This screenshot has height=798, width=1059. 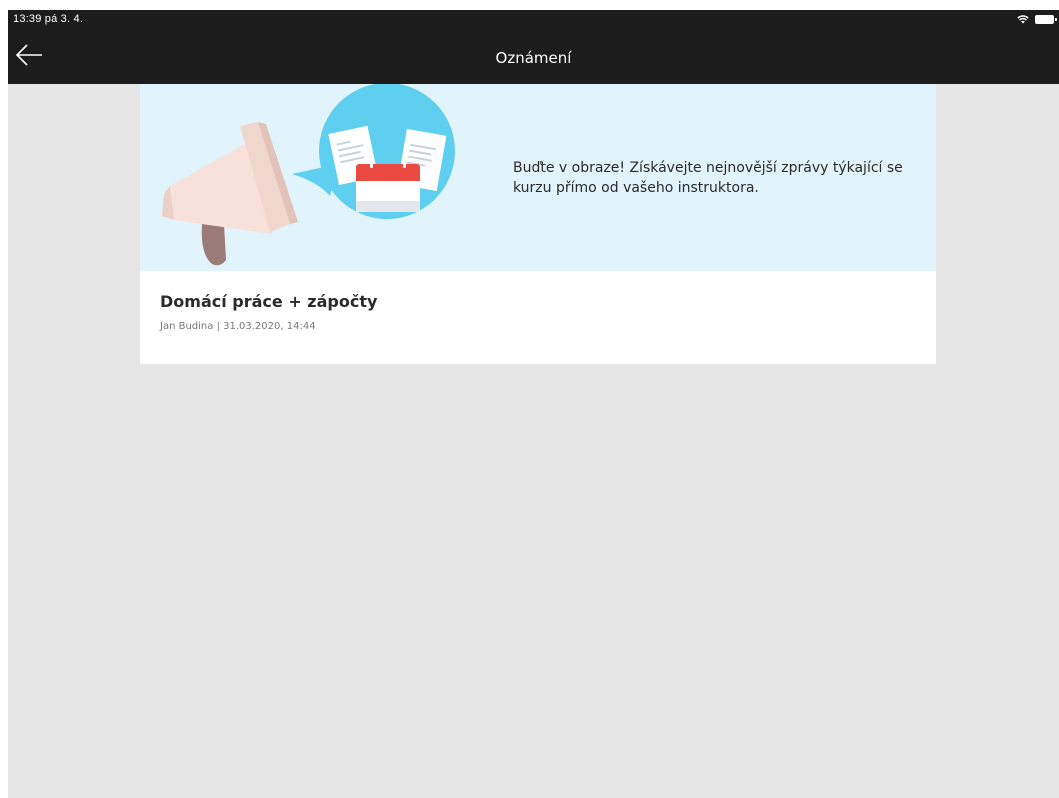 I want to click on page-title: Oznámení, so click(x=533, y=58).